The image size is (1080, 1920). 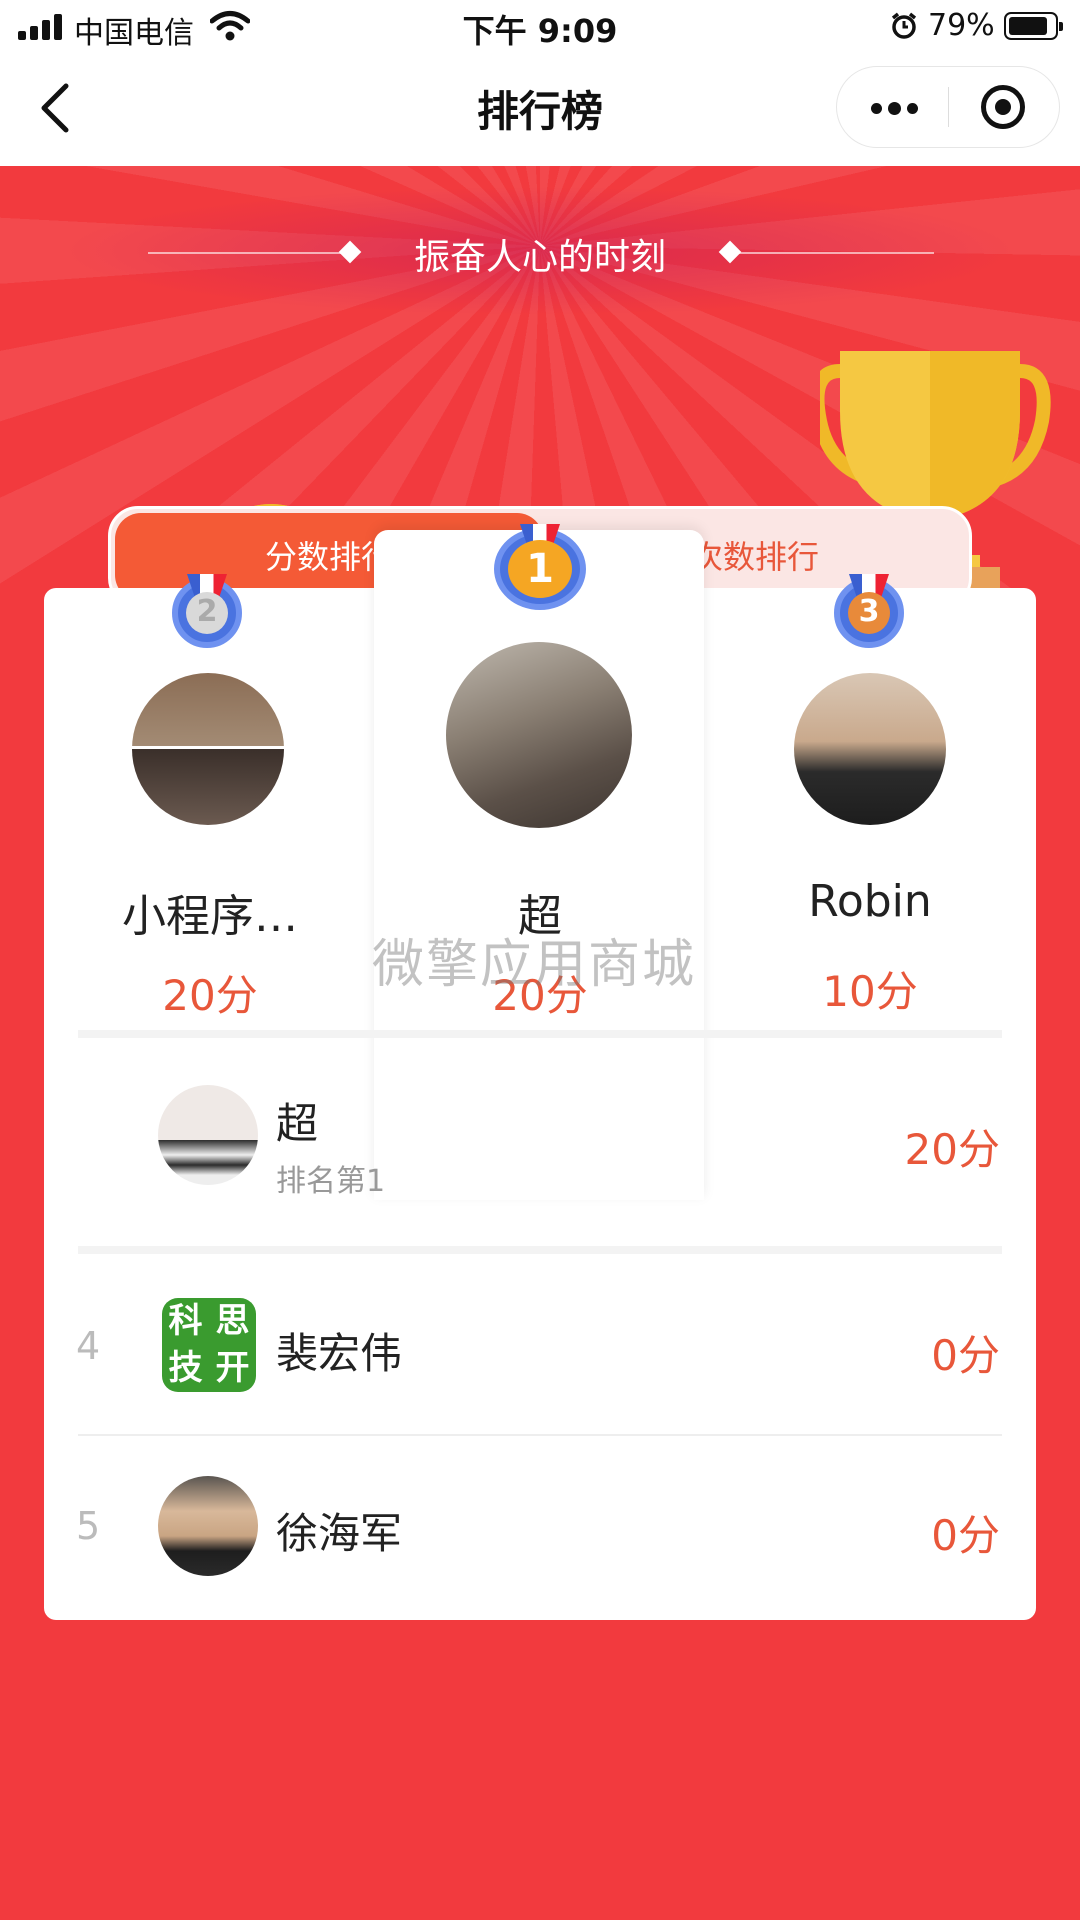 I want to click on mini-program-capsule, so click(x=948, y=107).